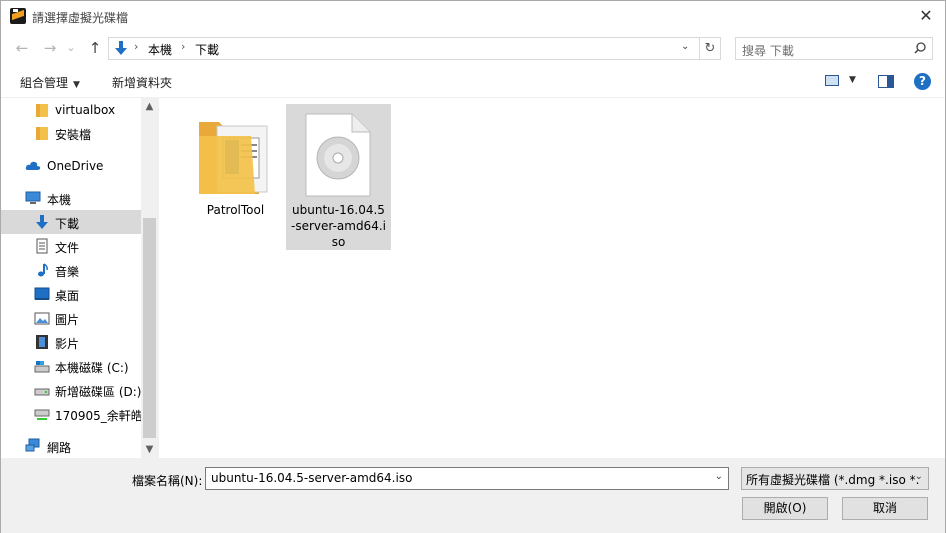 The width and height of the screenshot is (946, 533). I want to click on breadcrumb-downloads: 下載, so click(207, 49).